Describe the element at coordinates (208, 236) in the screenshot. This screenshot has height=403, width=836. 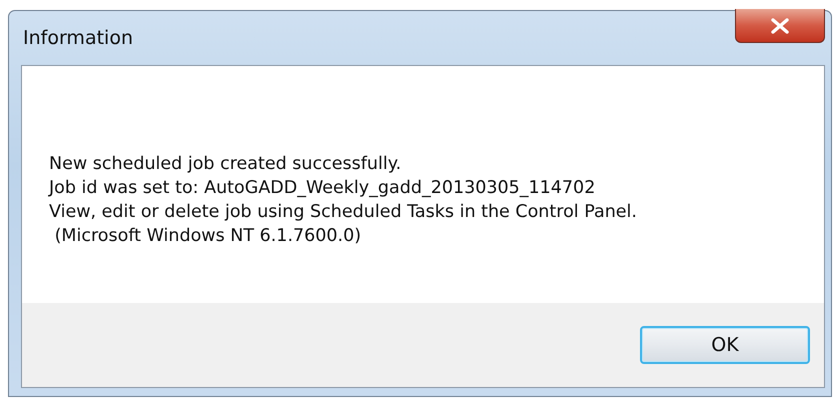
I see `message-text: (Microsoft Windows NT 6.1.7600.0)` at that location.